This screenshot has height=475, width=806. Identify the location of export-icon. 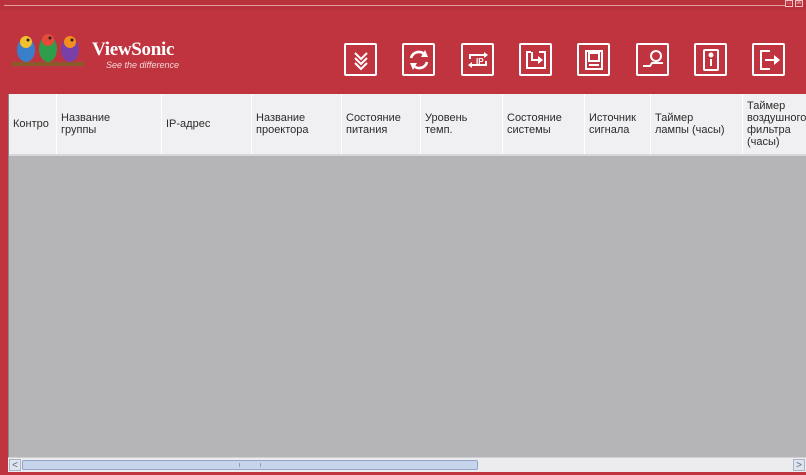
(535, 59).